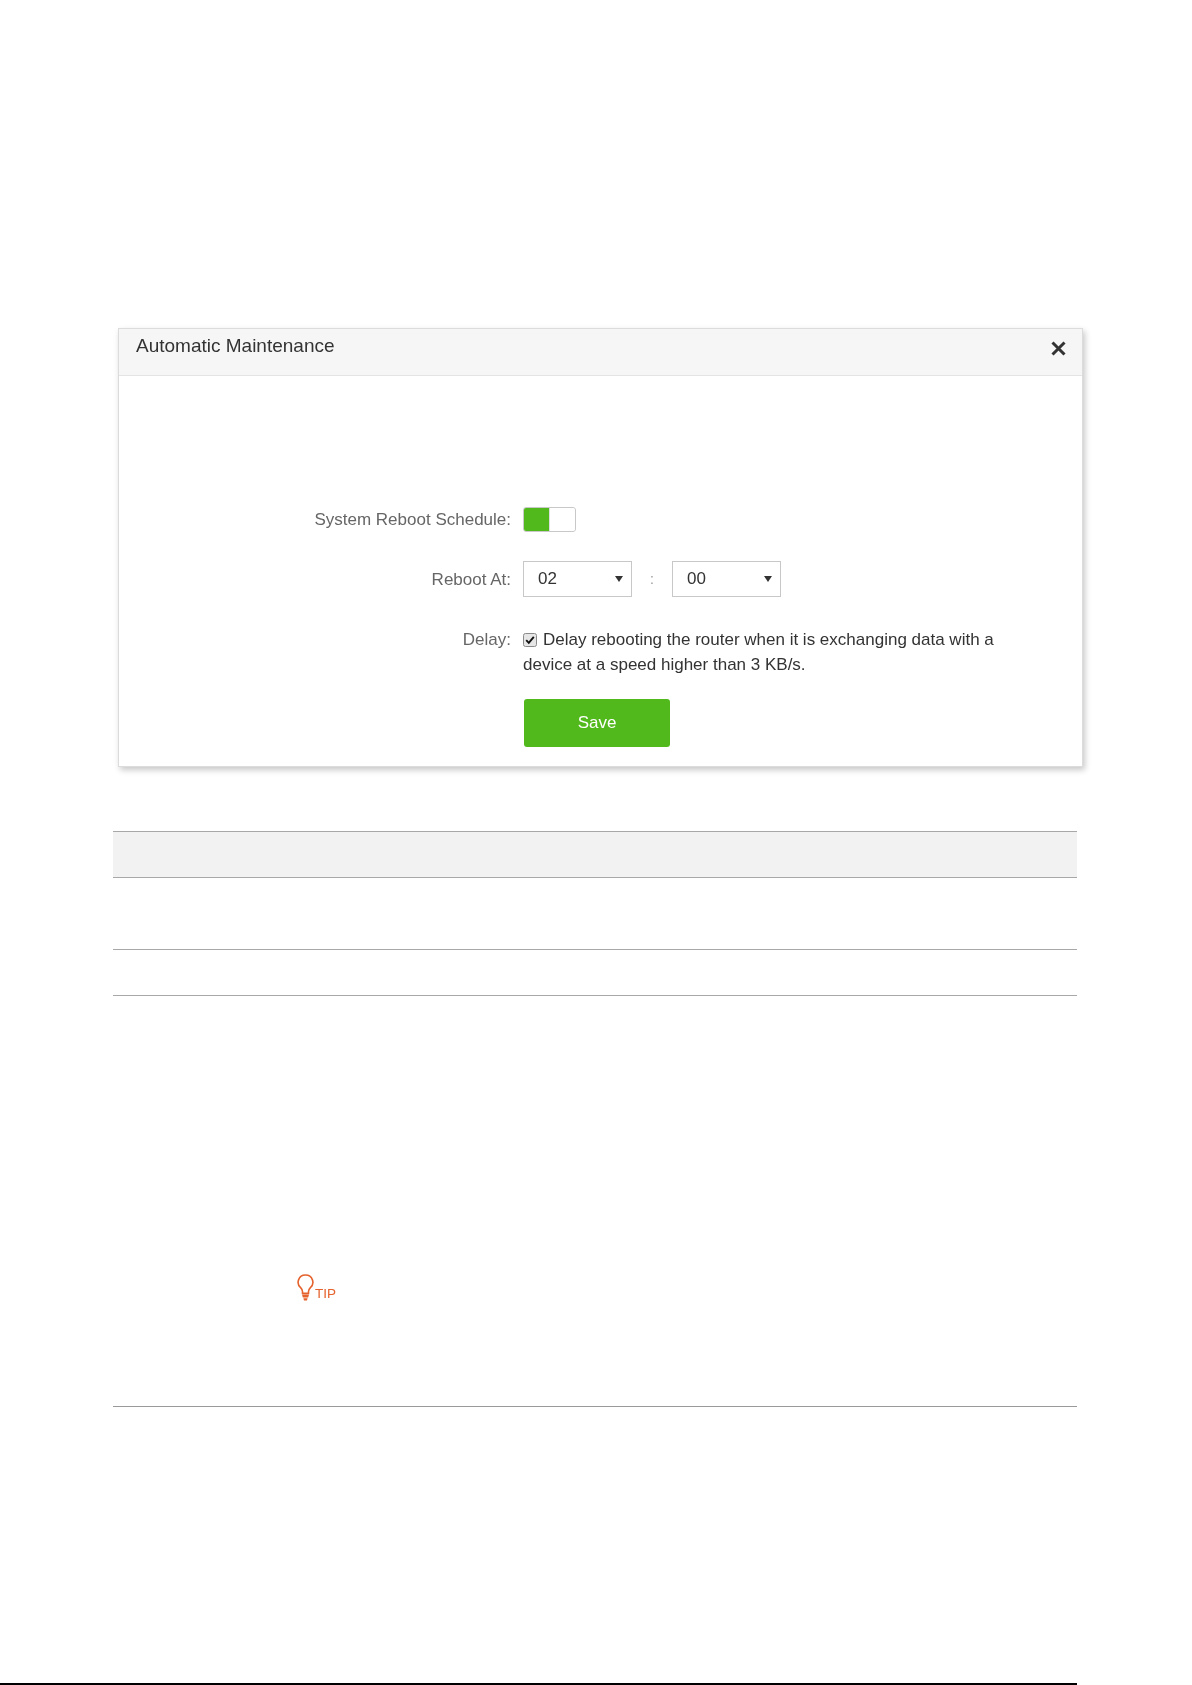 The width and height of the screenshot is (1192, 1685). Describe the element at coordinates (325, 1293) in the screenshot. I see `tip-label: TIP` at that location.